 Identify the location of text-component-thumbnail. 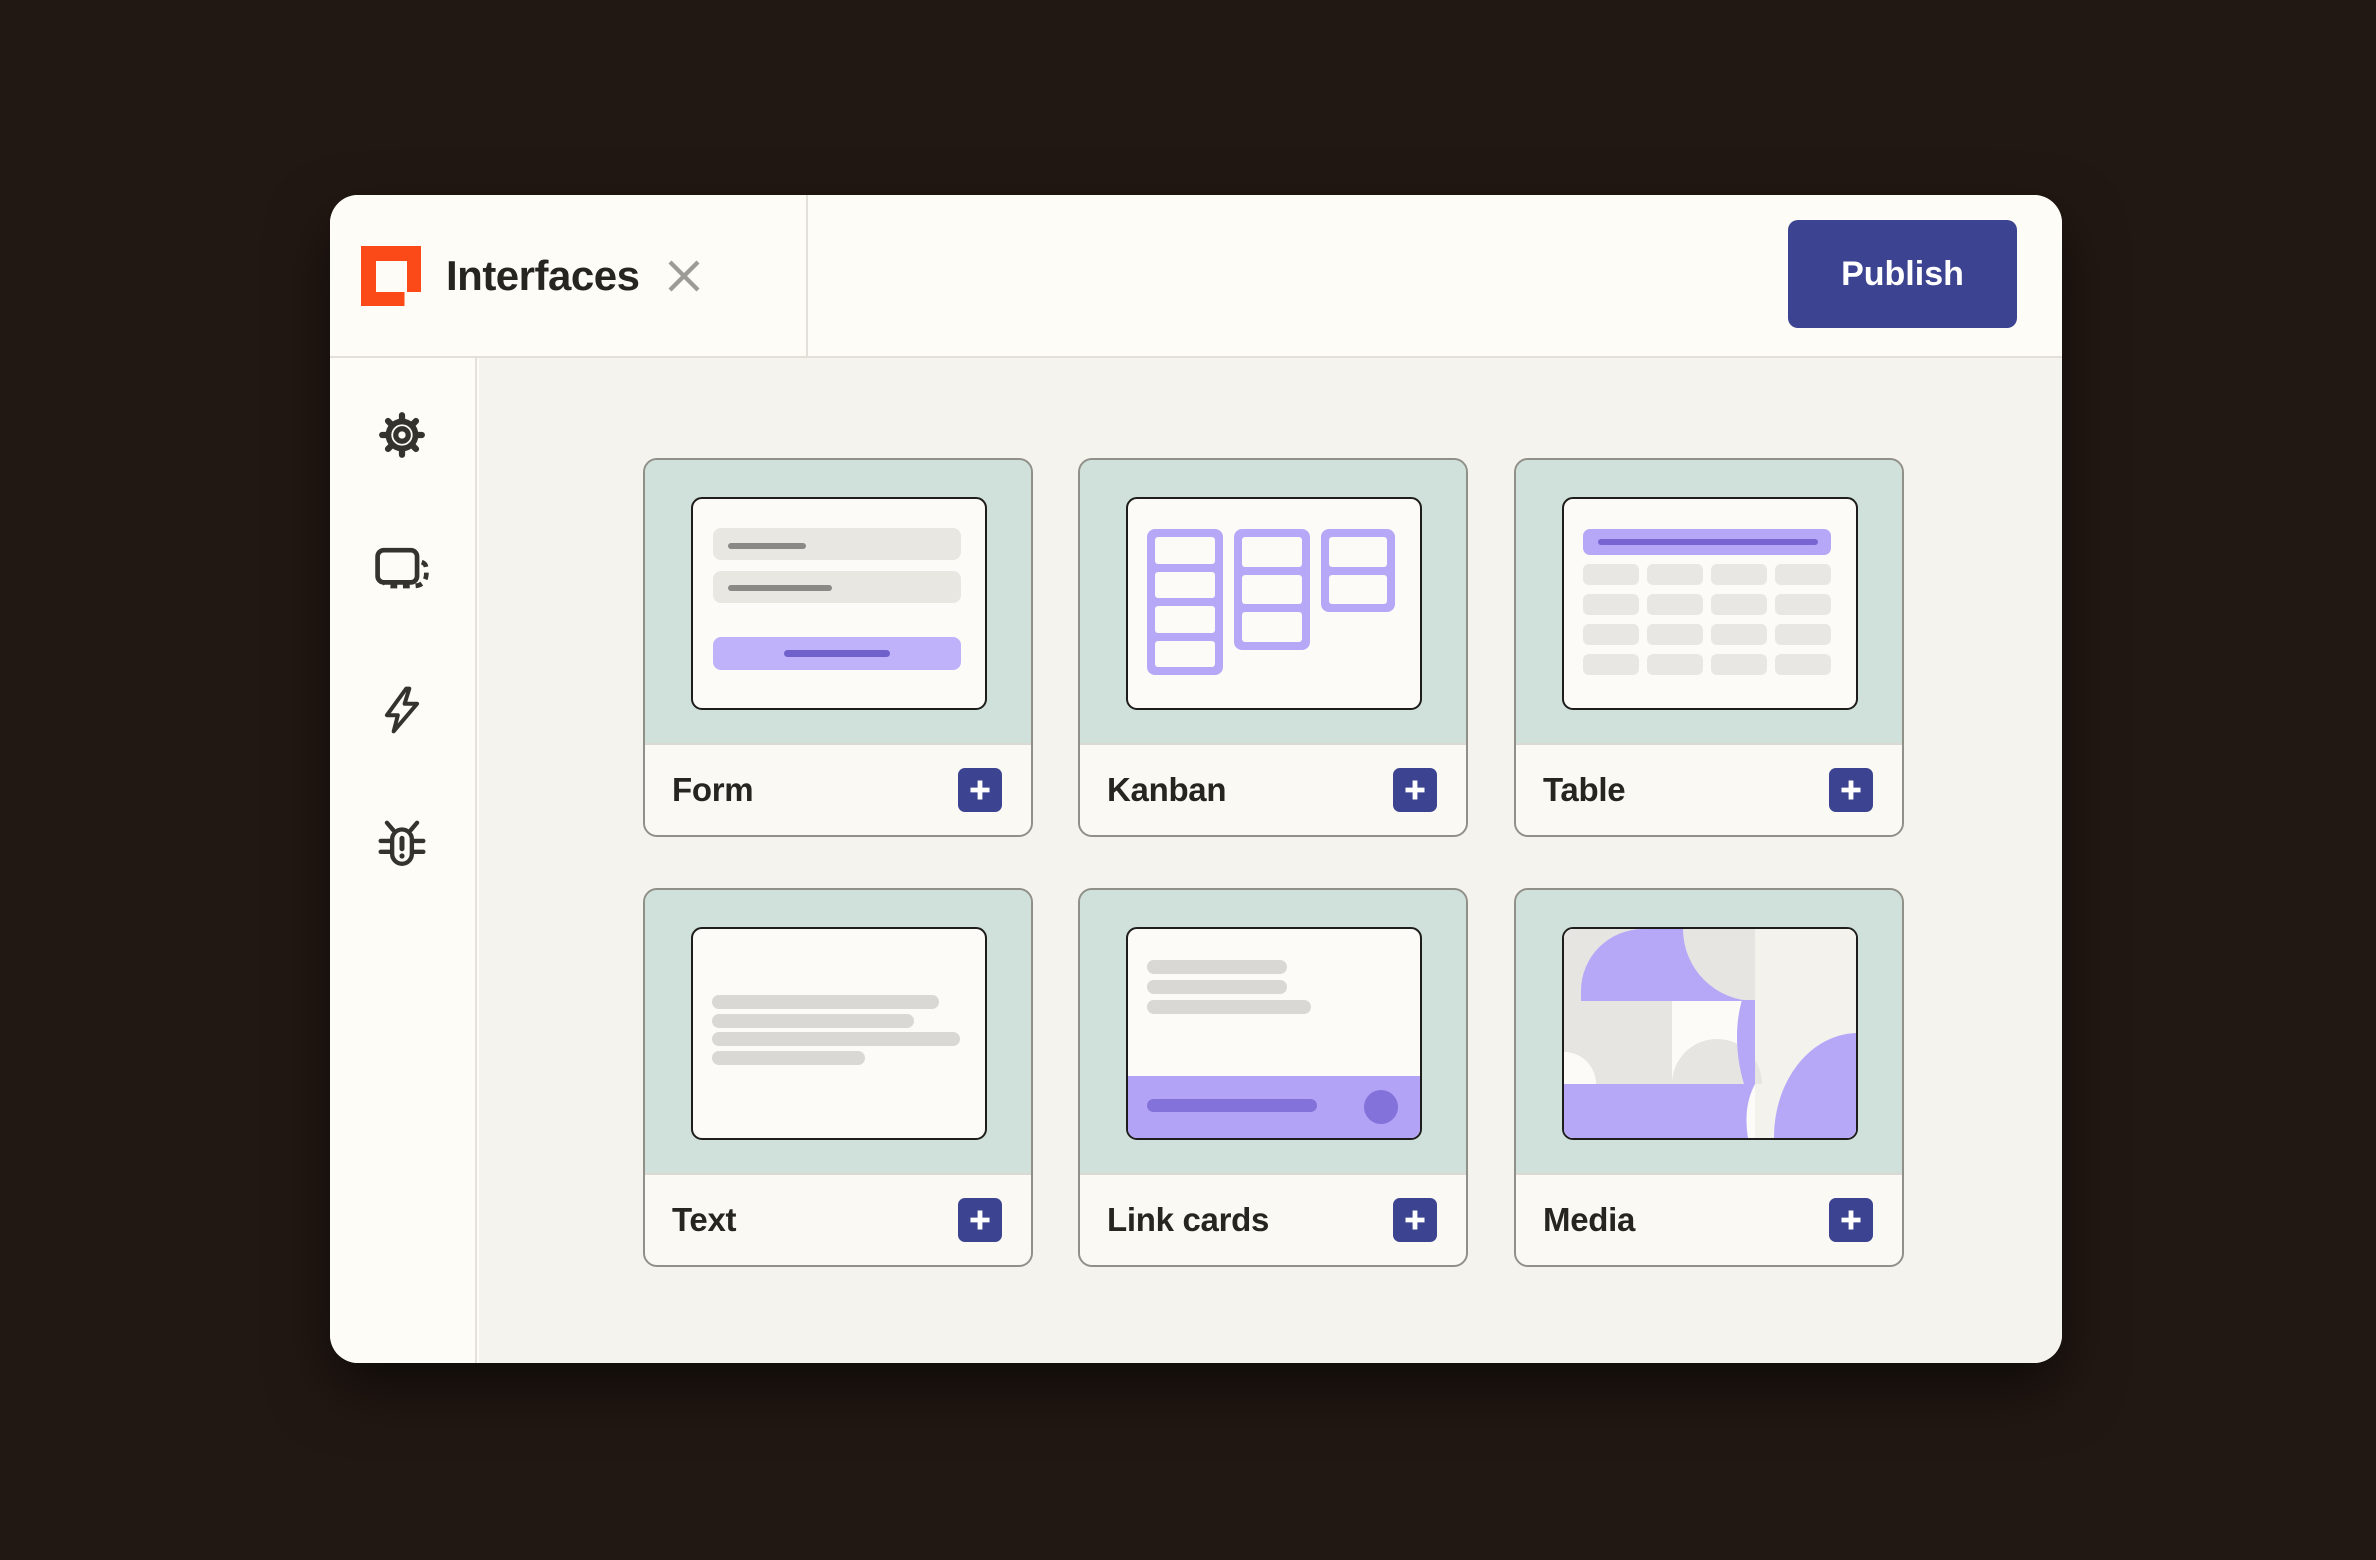
(839, 1033).